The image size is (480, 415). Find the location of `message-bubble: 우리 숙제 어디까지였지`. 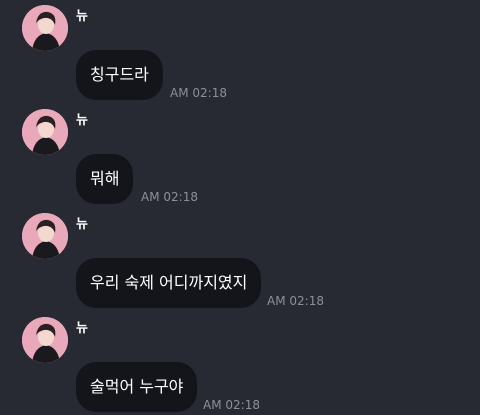

message-bubble: 우리 숙제 어디까지였지 is located at coordinates (169, 283).